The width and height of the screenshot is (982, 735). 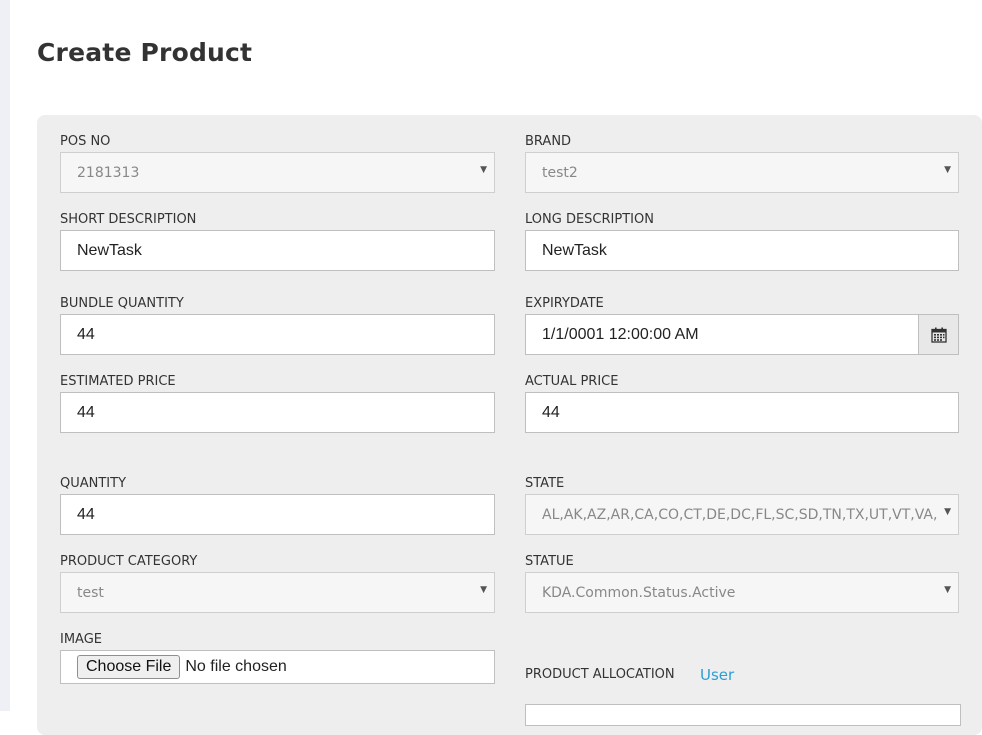 What do you see at coordinates (277, 172) in the screenshot?
I see `pos-no-select: 2181313 ▼` at bounding box center [277, 172].